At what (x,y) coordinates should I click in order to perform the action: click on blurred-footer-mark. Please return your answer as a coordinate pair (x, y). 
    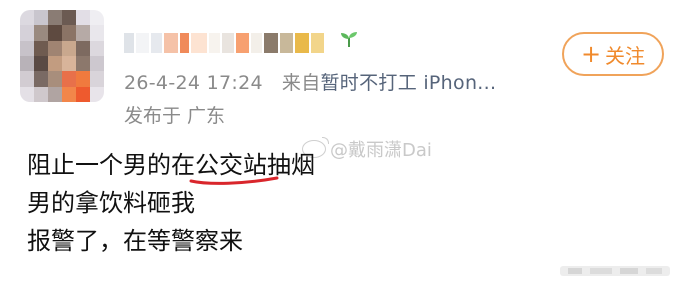
    Looking at the image, I should click on (615, 271).